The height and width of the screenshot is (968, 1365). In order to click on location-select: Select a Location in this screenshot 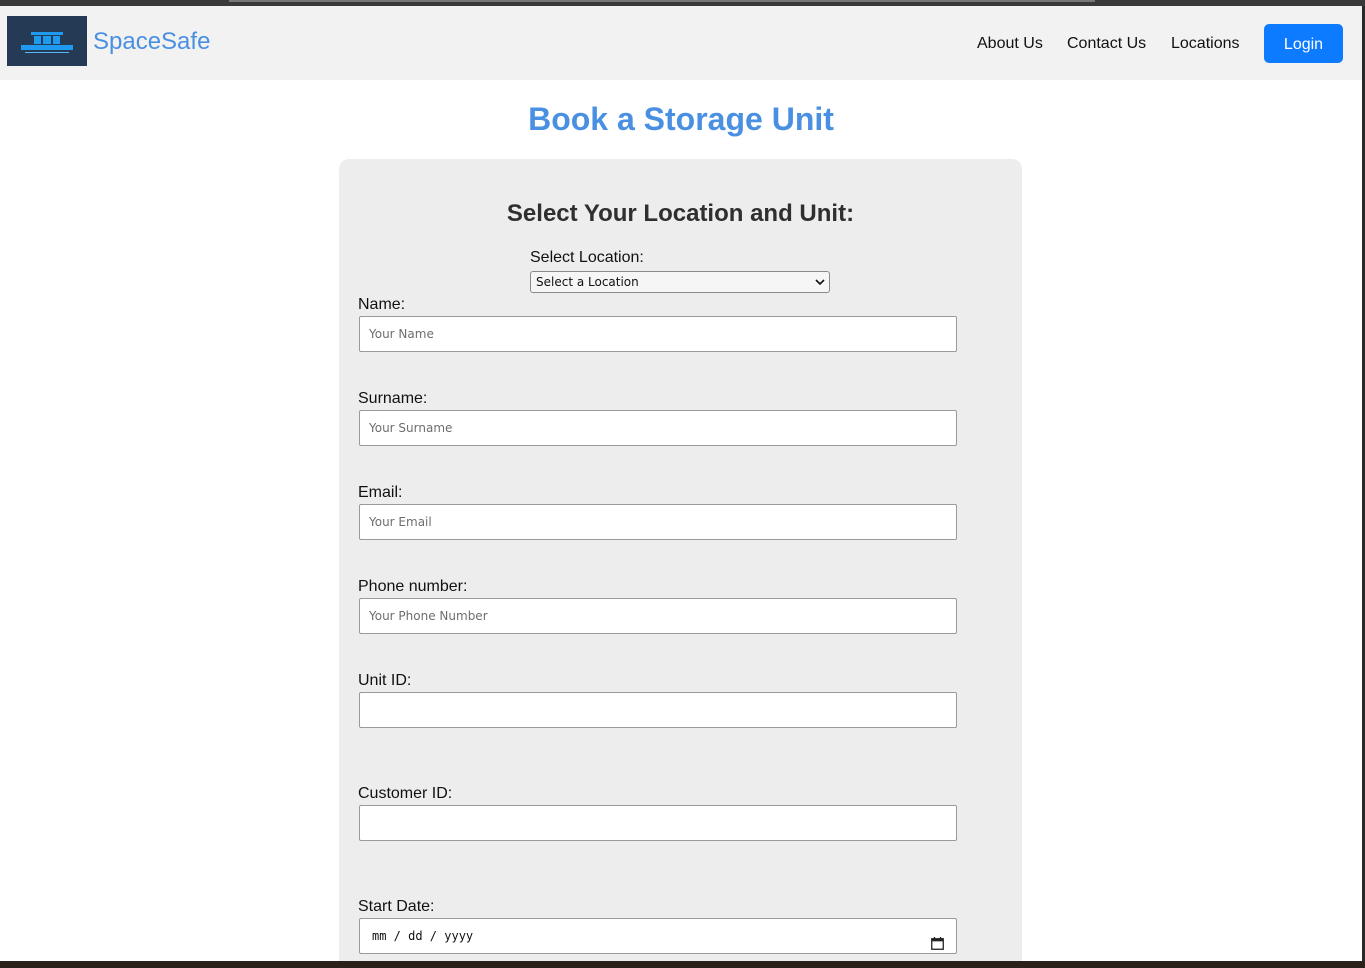, I will do `click(680, 282)`.